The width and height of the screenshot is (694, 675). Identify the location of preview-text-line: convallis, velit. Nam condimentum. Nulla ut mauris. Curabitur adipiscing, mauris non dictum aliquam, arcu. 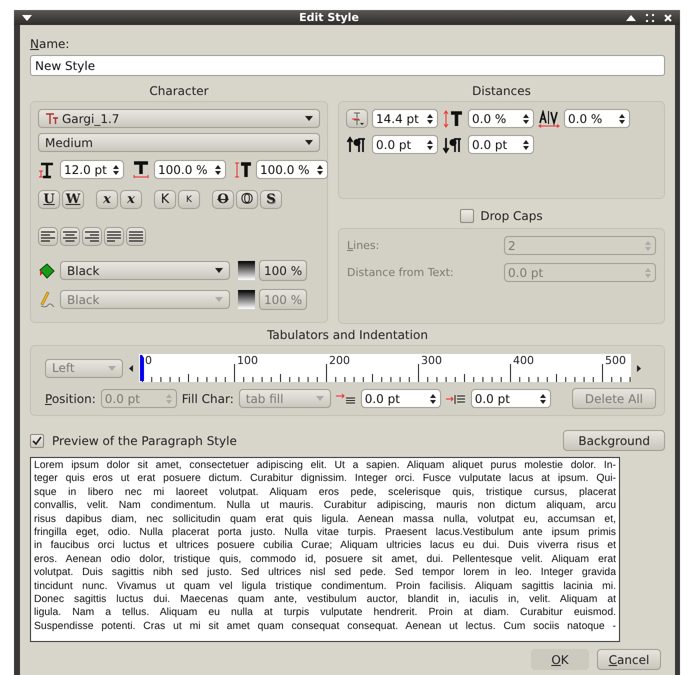
(325, 506).